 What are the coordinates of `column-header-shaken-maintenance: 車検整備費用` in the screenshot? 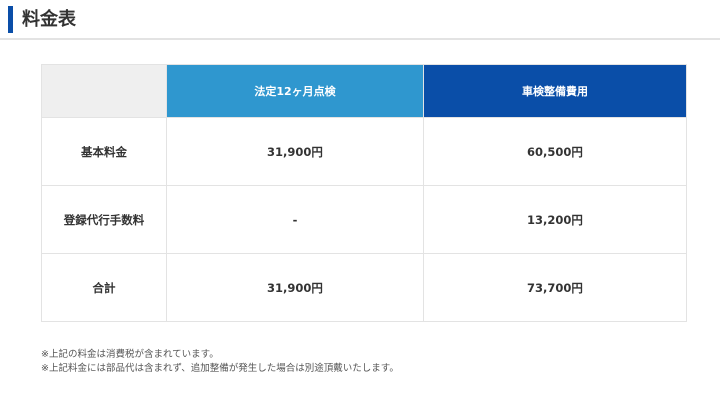 It's located at (555, 91).